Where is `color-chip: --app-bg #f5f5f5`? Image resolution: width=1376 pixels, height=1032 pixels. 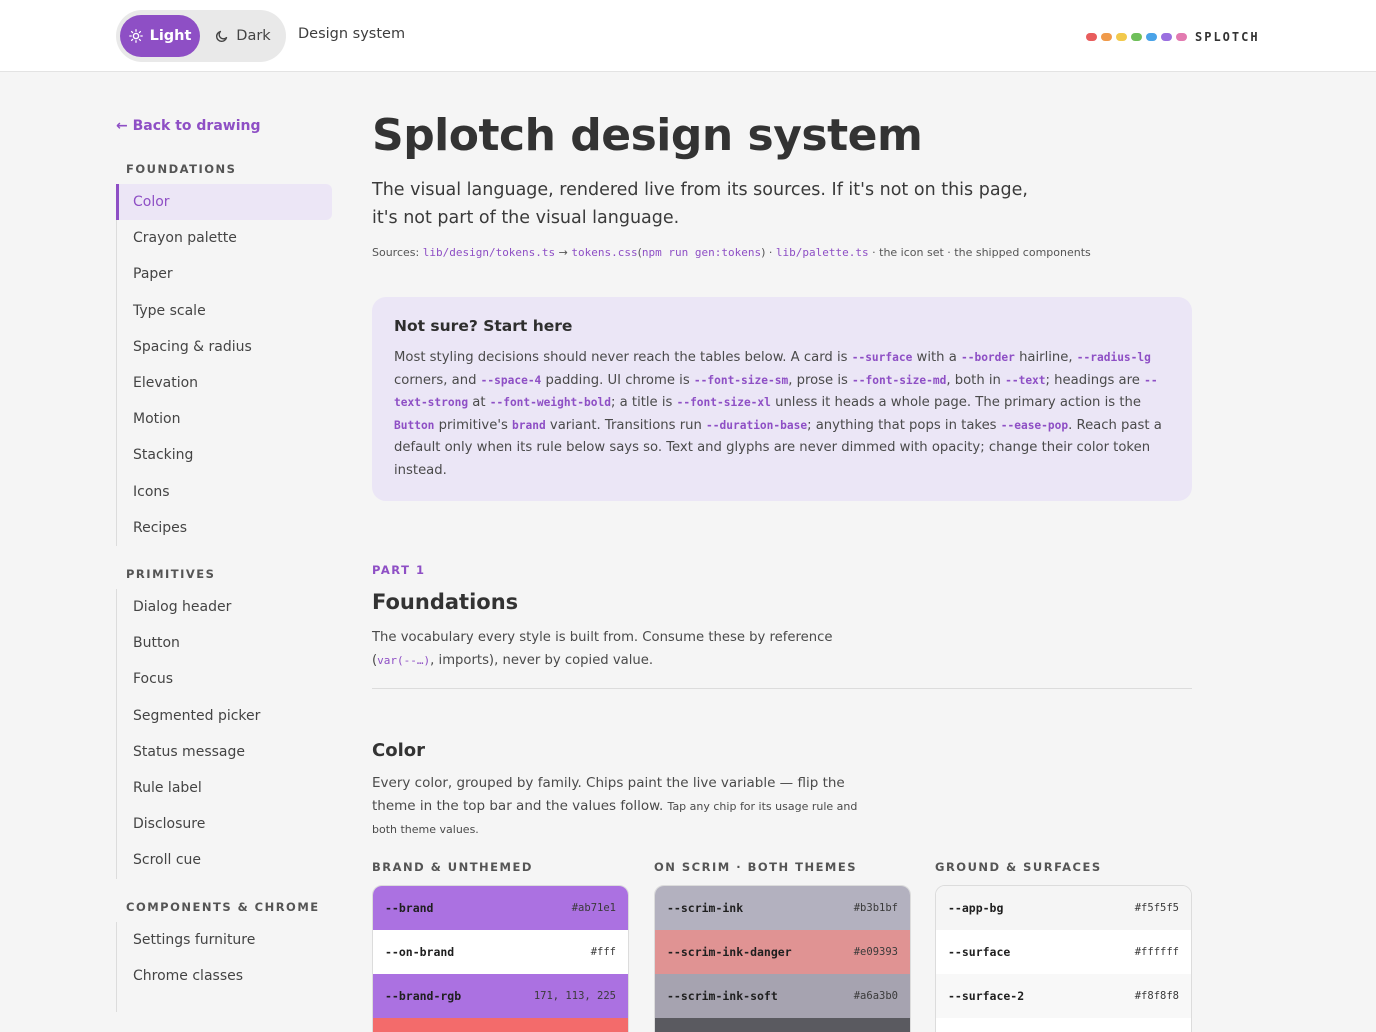 color-chip: --app-bg #f5f5f5 is located at coordinates (1063, 908).